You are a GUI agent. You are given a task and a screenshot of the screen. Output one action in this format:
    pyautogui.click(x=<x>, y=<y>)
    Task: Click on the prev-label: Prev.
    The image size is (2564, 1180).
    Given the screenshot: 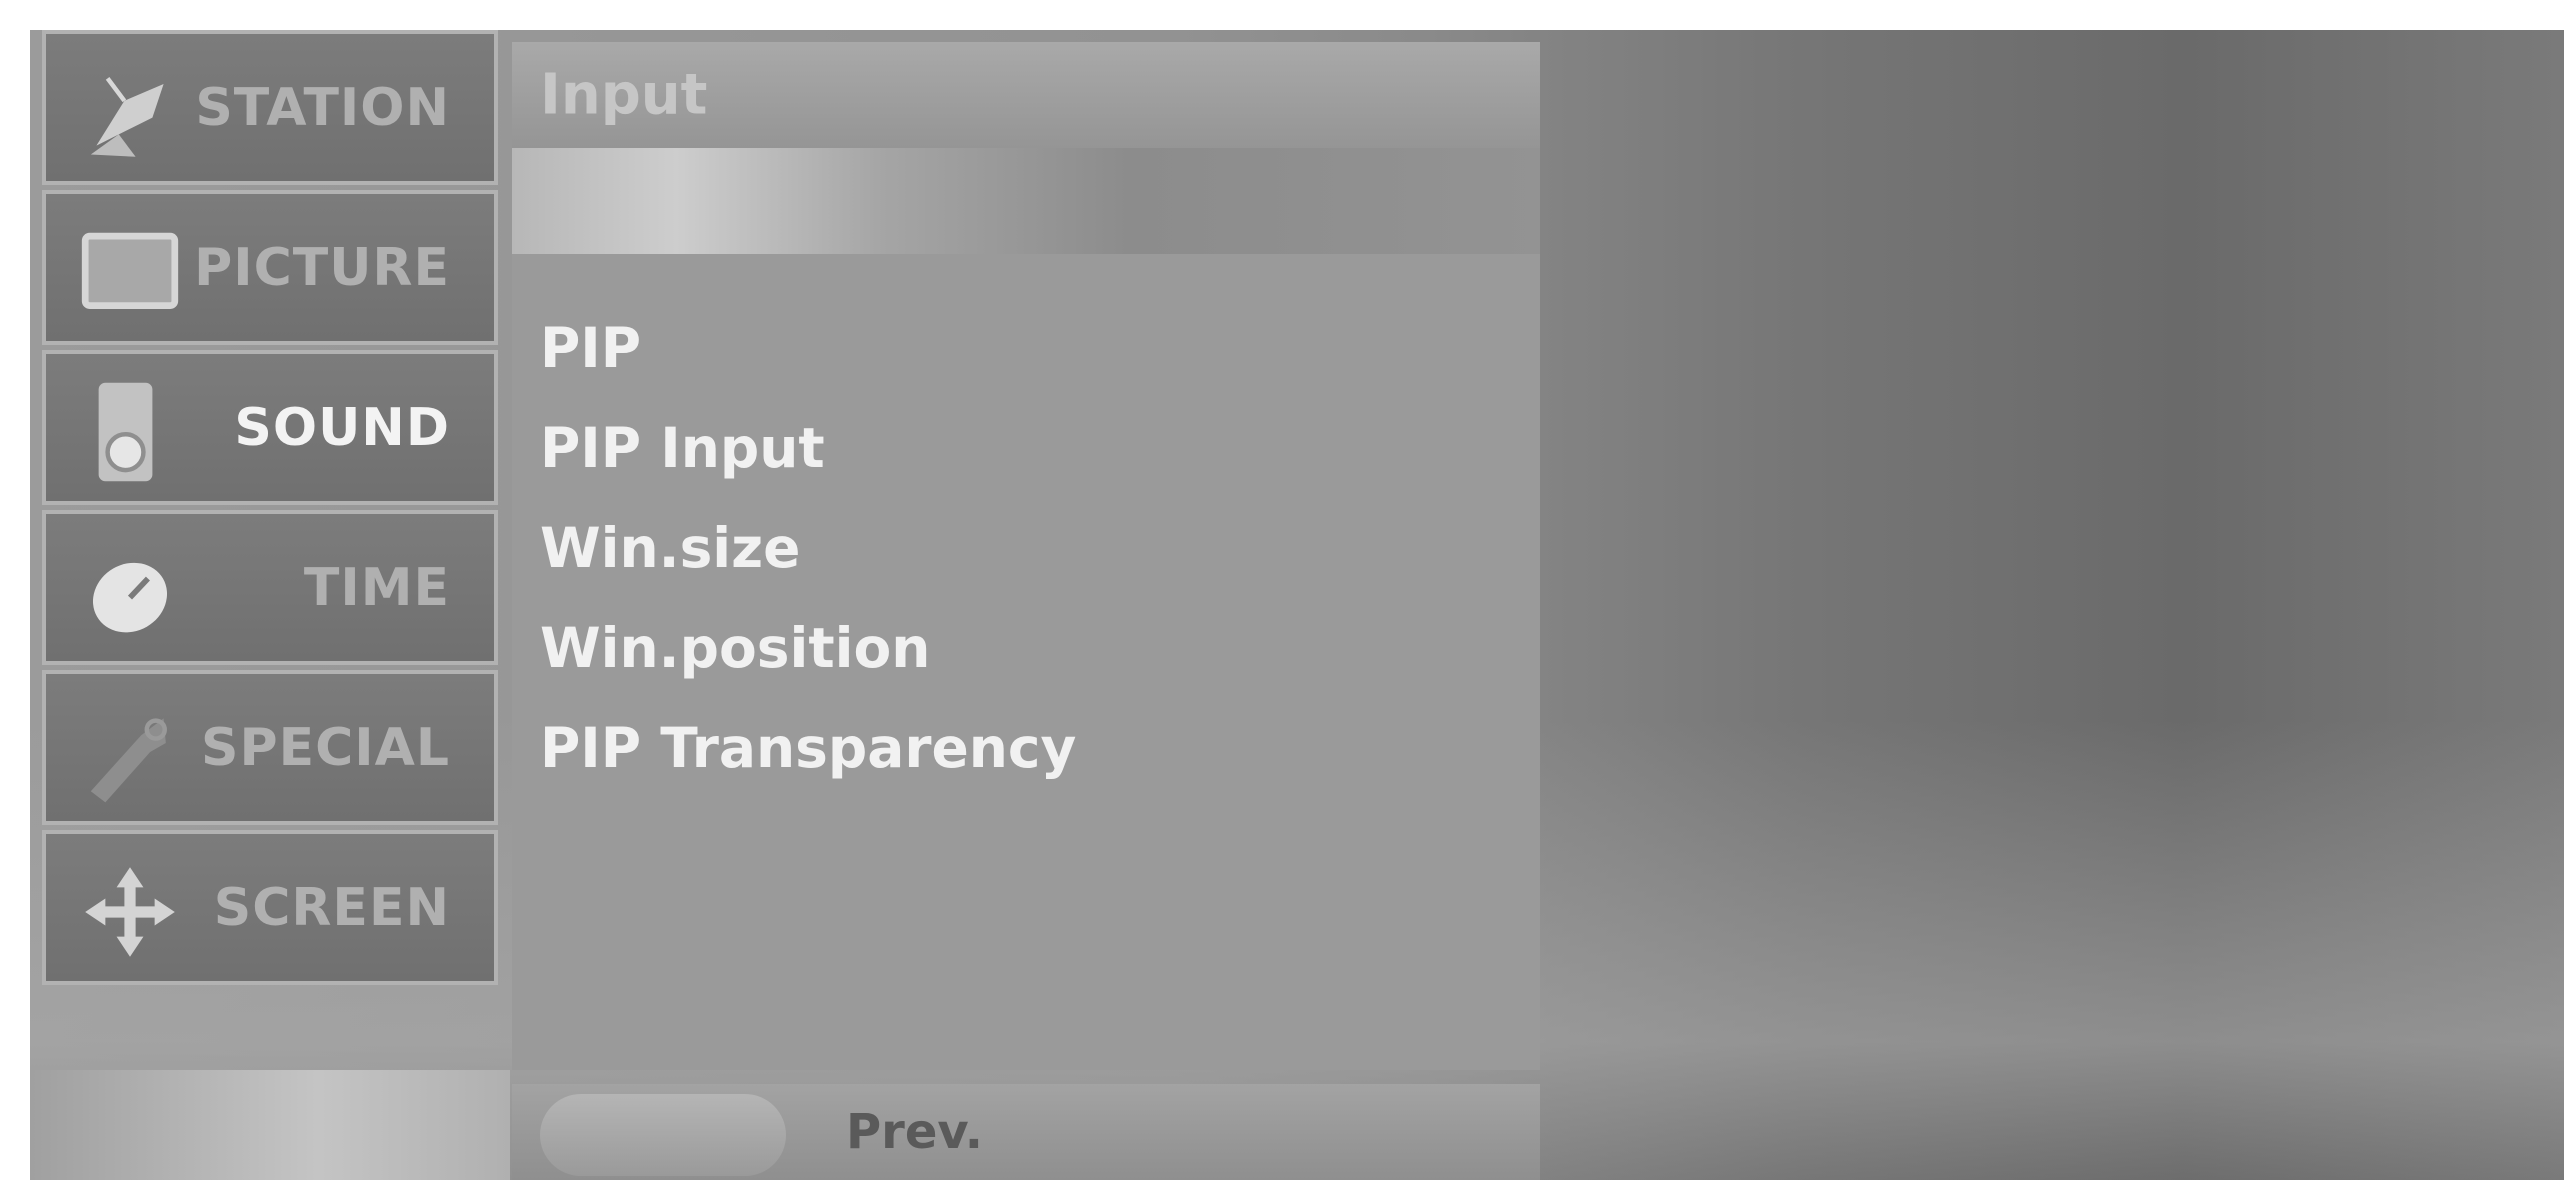 What is the action you would take?
    pyautogui.click(x=915, y=1132)
    